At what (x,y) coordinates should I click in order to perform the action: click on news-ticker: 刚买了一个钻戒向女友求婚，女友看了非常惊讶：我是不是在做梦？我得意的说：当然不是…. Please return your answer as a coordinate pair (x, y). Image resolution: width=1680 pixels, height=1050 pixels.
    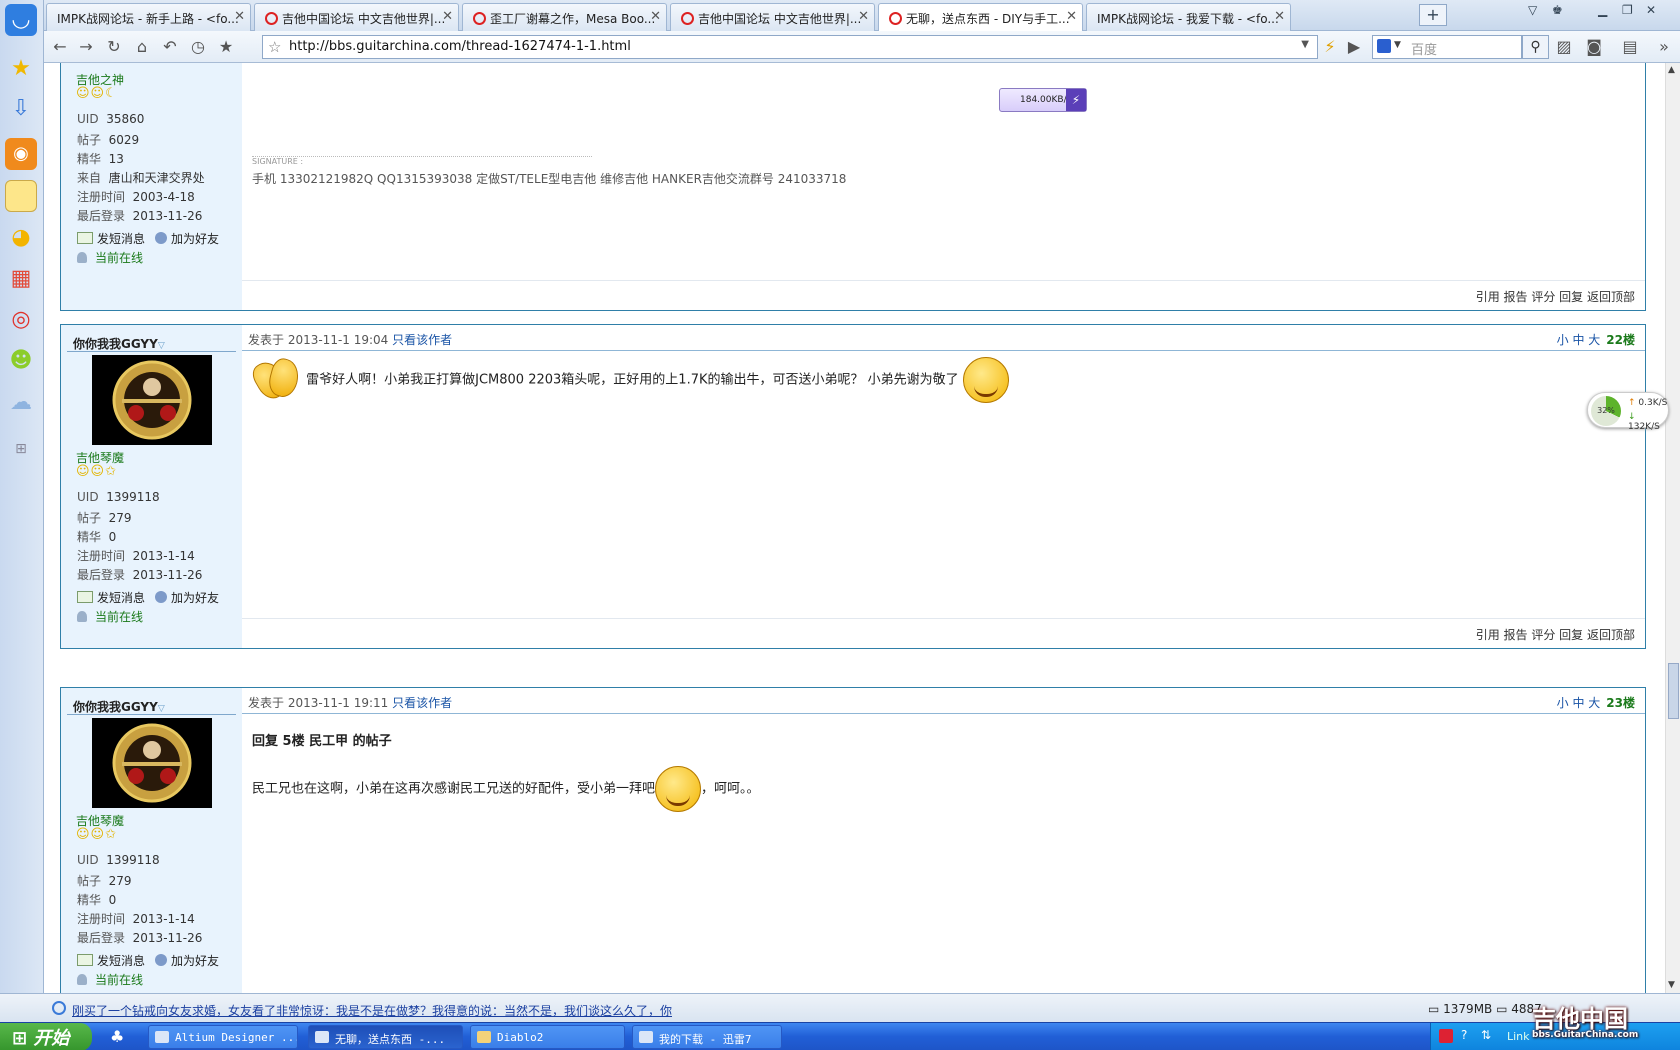
    Looking at the image, I should click on (372, 1010).